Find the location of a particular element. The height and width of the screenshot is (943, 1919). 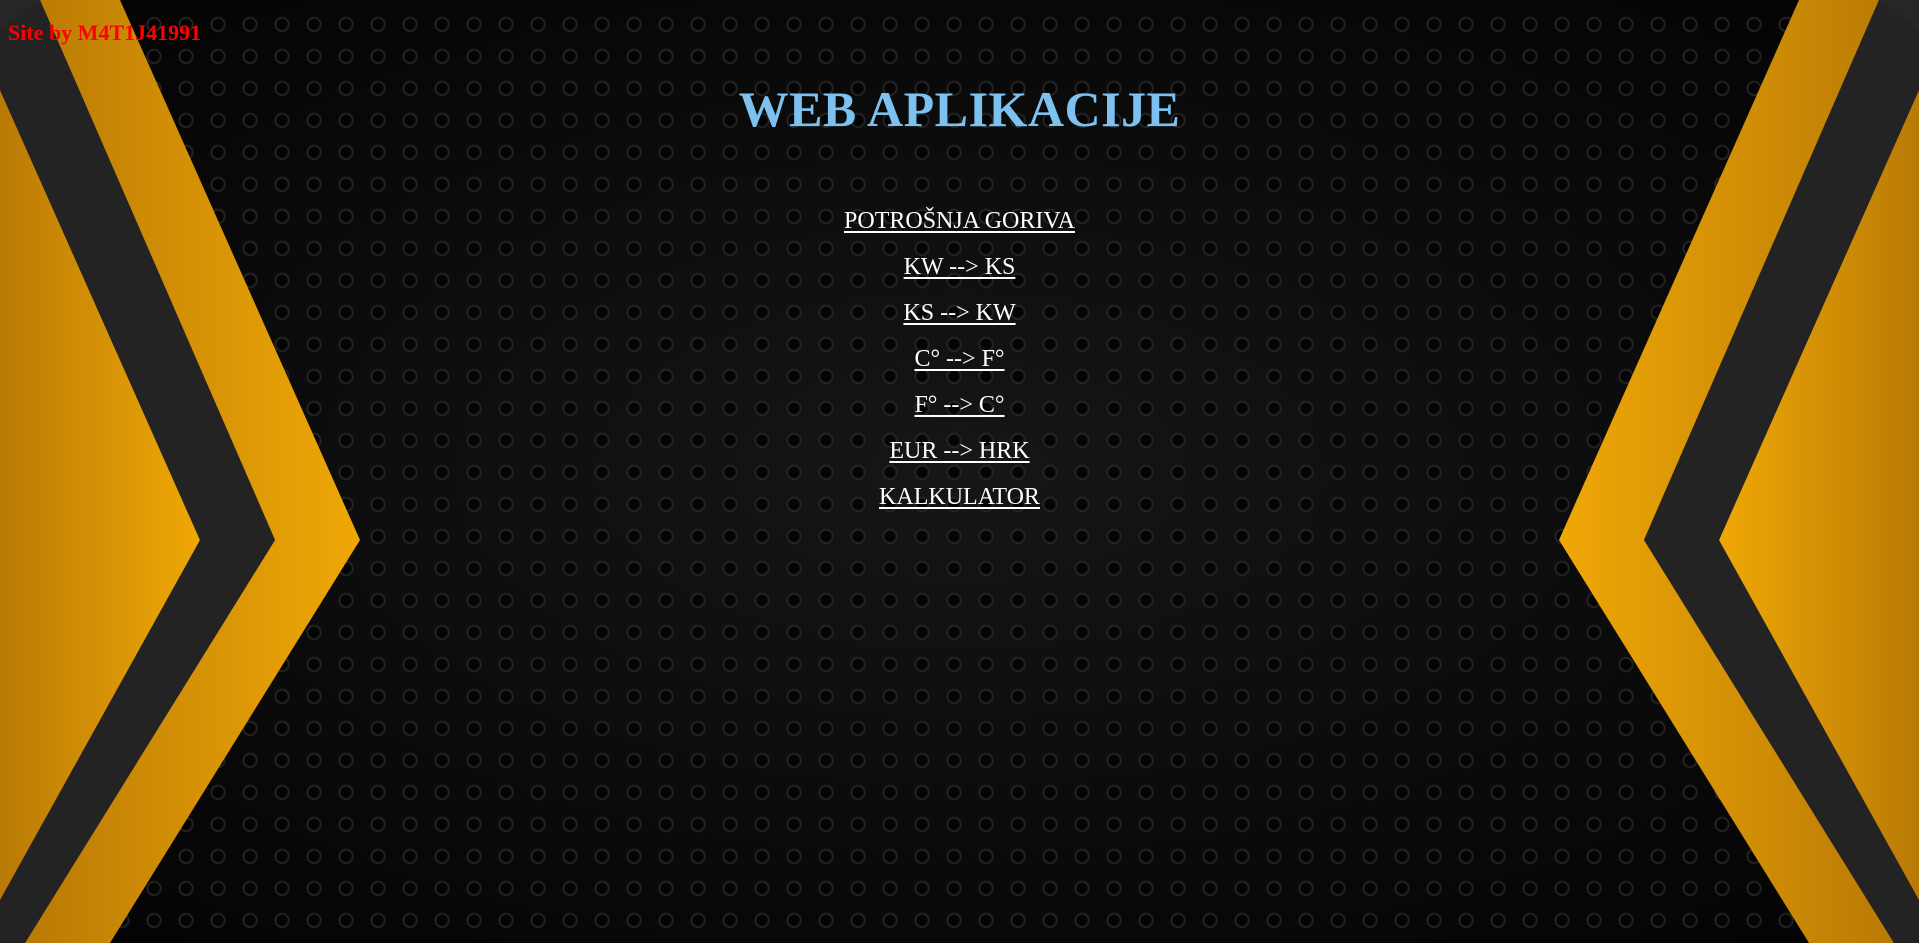

link-kw-to-ks: KW --> KS is located at coordinates (960, 267).